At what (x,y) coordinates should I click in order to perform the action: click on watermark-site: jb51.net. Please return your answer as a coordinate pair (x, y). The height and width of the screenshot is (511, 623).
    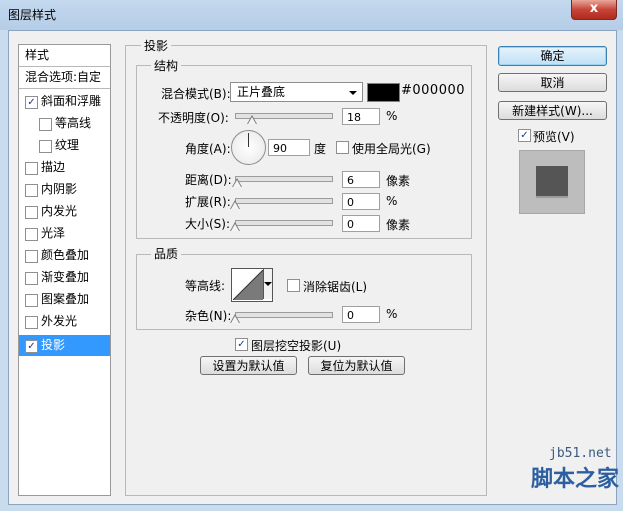
    Looking at the image, I should click on (580, 453).